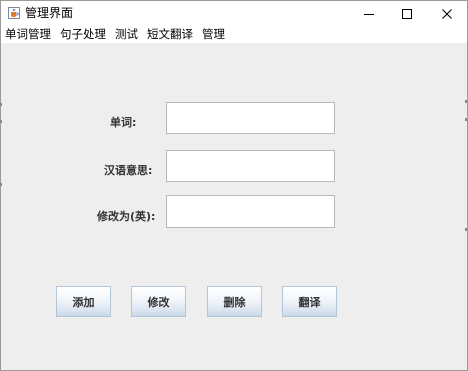 The height and width of the screenshot is (371, 468). I want to click on java-cup-icon, so click(14, 13).